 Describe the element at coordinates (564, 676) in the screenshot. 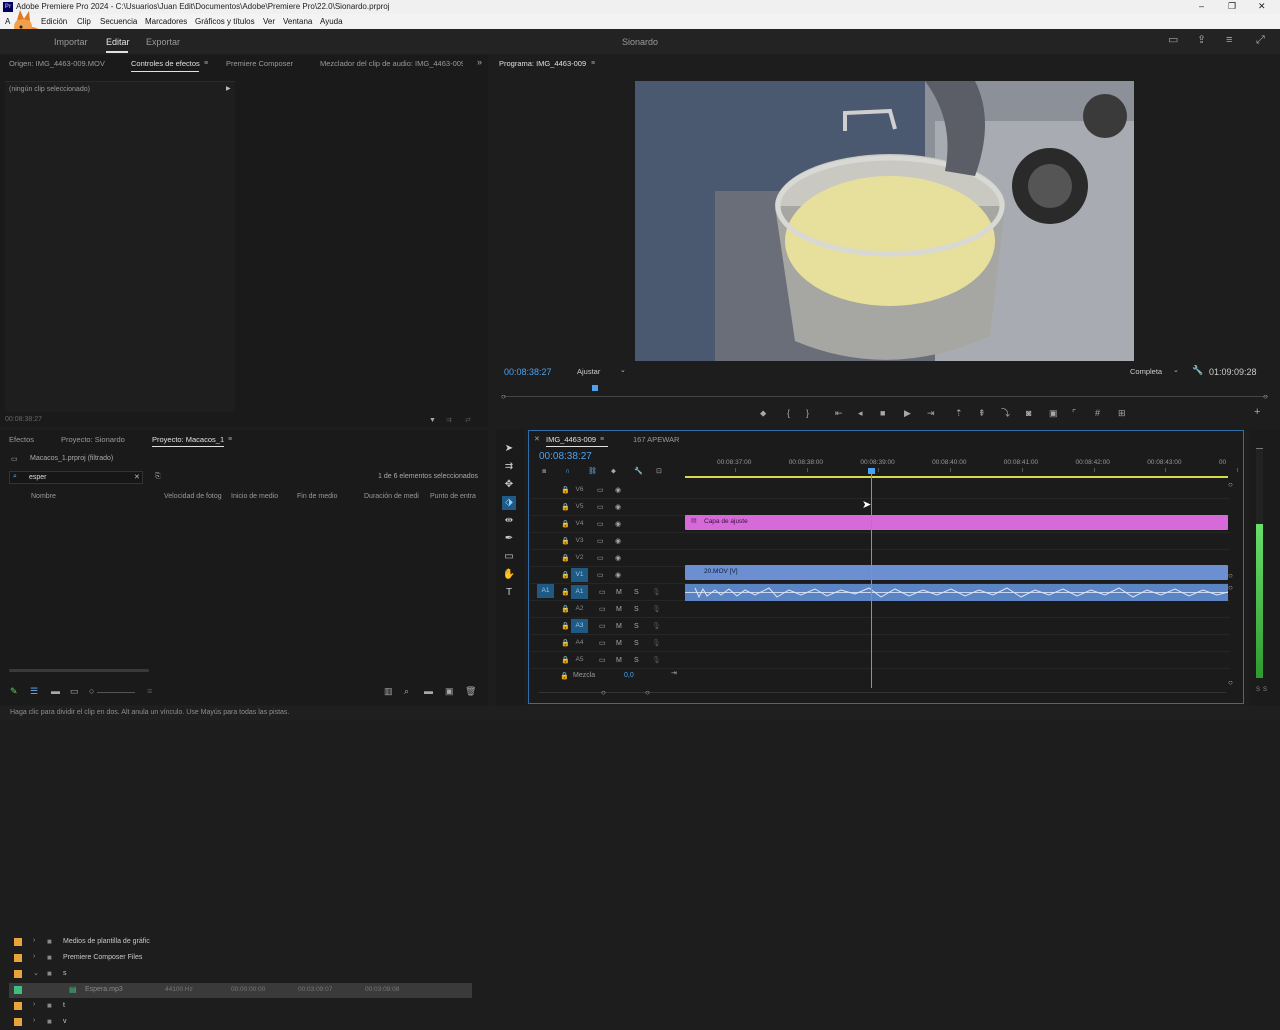

I see `mix-lock-icon: 🔒` at that location.